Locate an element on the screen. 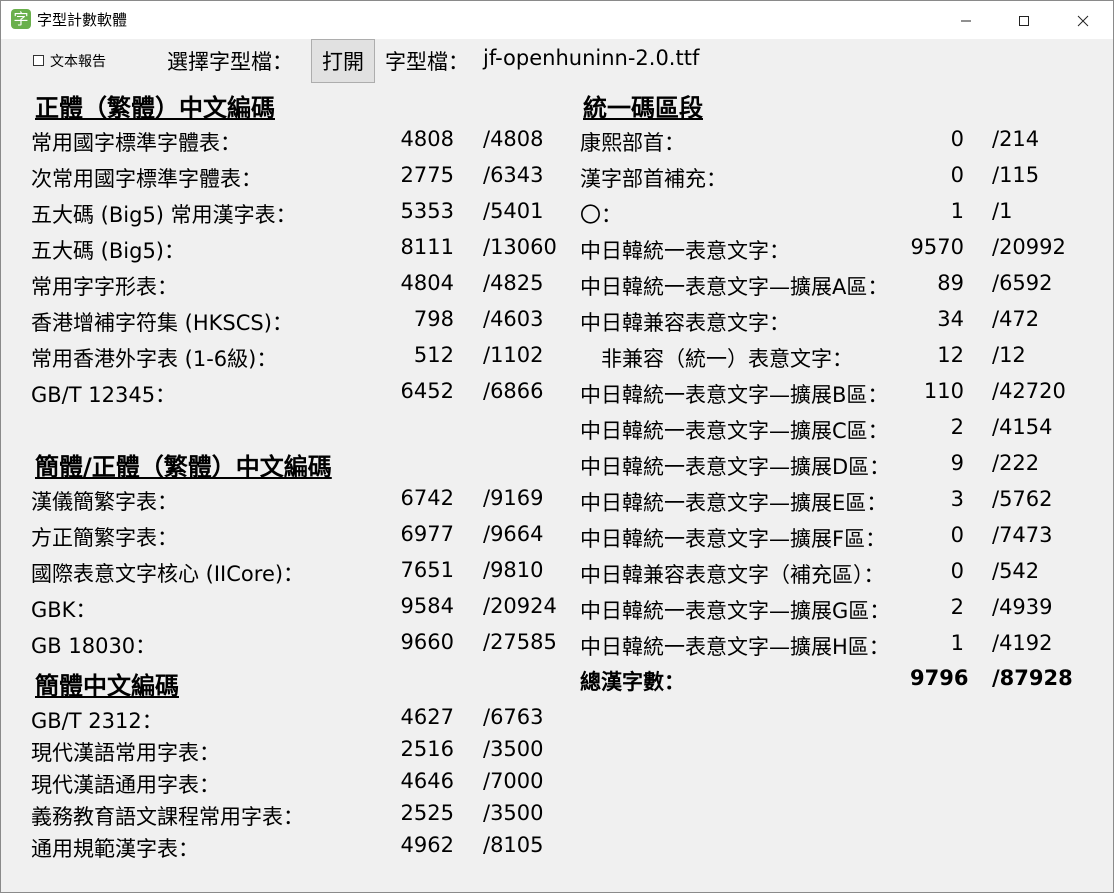 The height and width of the screenshot is (893, 1114). item-total: /7000 is located at coordinates (513, 781).